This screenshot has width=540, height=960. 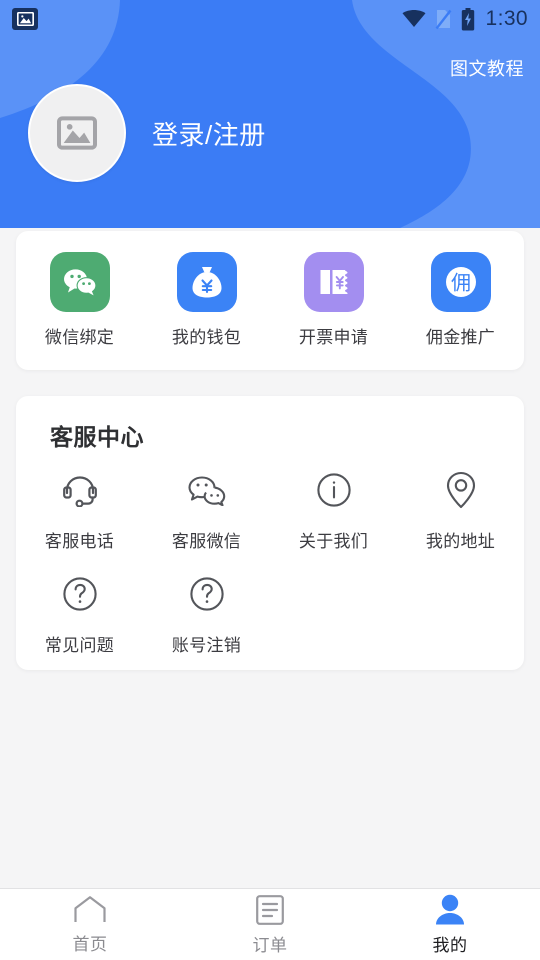 I want to click on quick-actions-card: 微信绑定 我的钱包 开票申请 佣 佣金推广, so click(x=270, y=300).